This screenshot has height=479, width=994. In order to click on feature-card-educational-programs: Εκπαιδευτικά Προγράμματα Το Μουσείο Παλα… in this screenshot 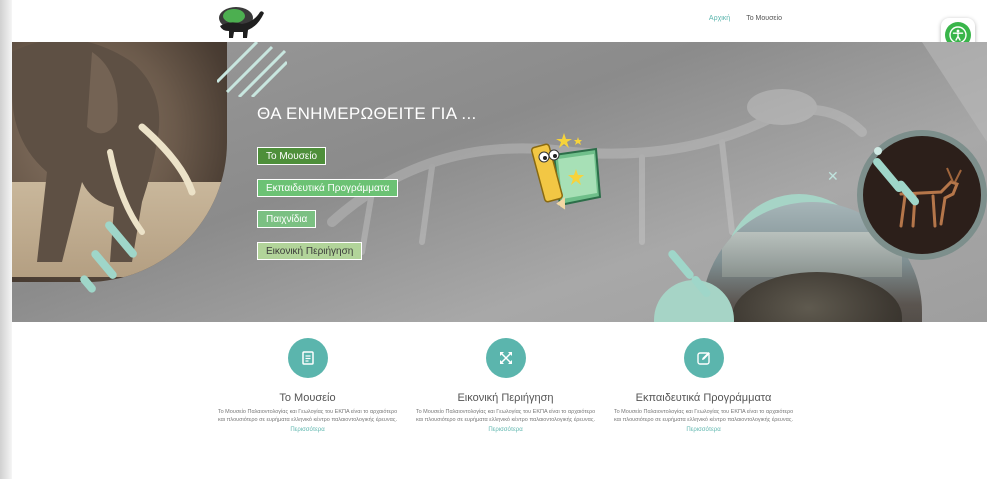, I will do `click(703, 385)`.